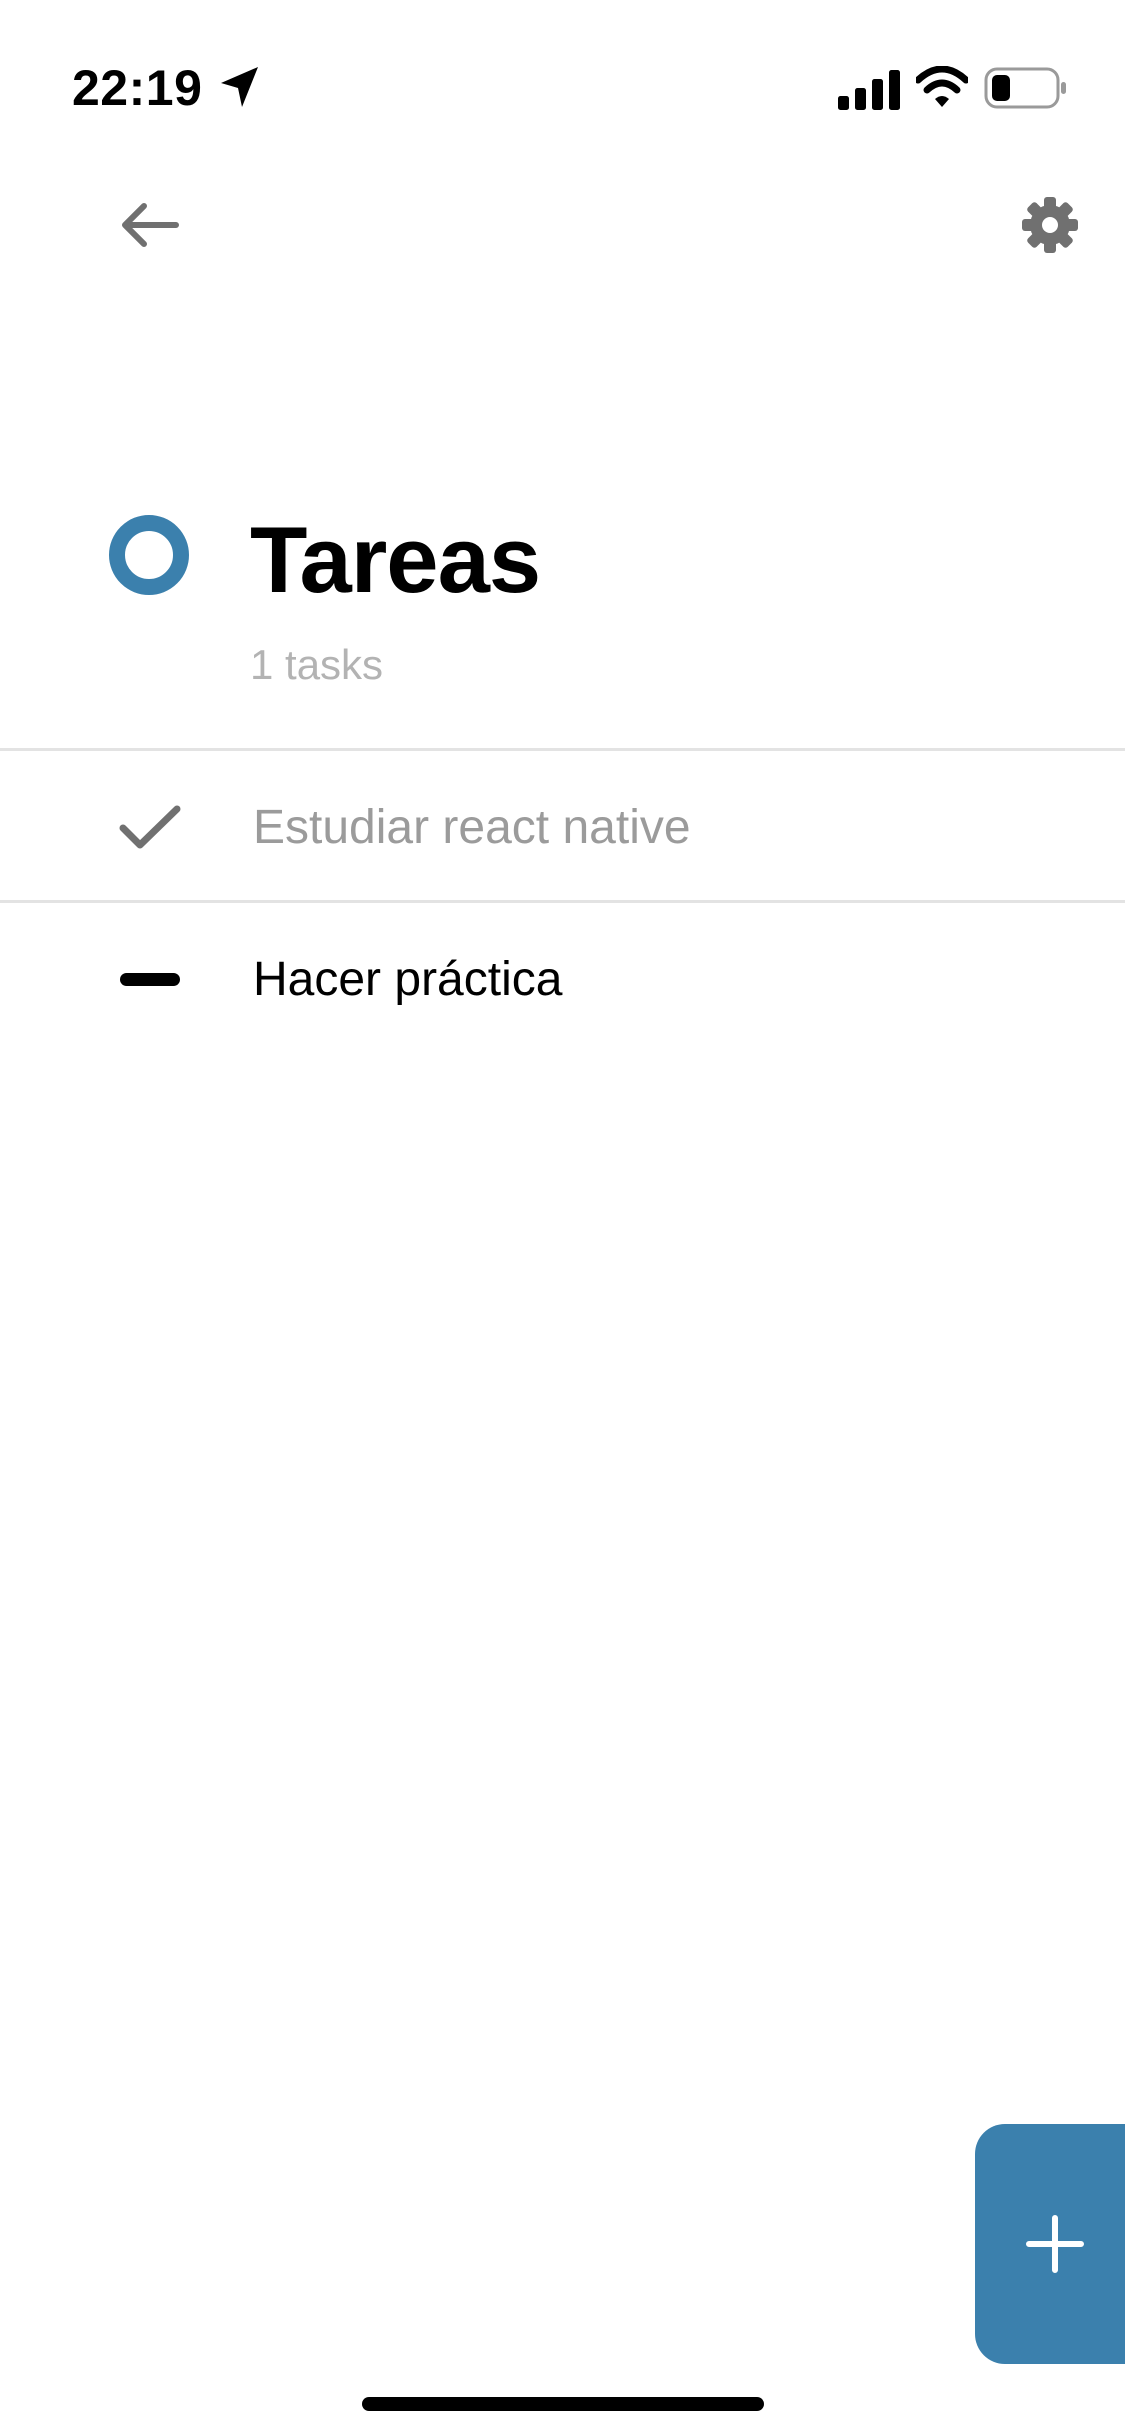 The width and height of the screenshot is (1125, 2436). What do you see at coordinates (472, 827) in the screenshot?
I see `task-label: Estudiar react native` at bounding box center [472, 827].